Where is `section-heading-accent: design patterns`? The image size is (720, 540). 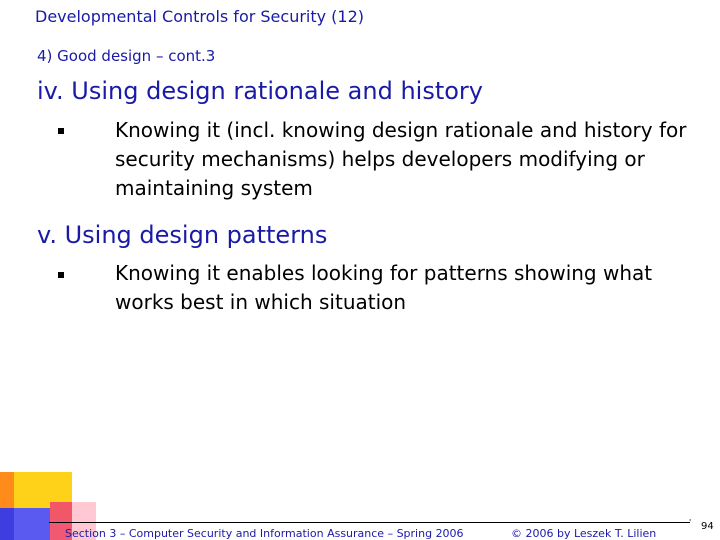
section-heading-accent: design patterns is located at coordinates (233, 235).